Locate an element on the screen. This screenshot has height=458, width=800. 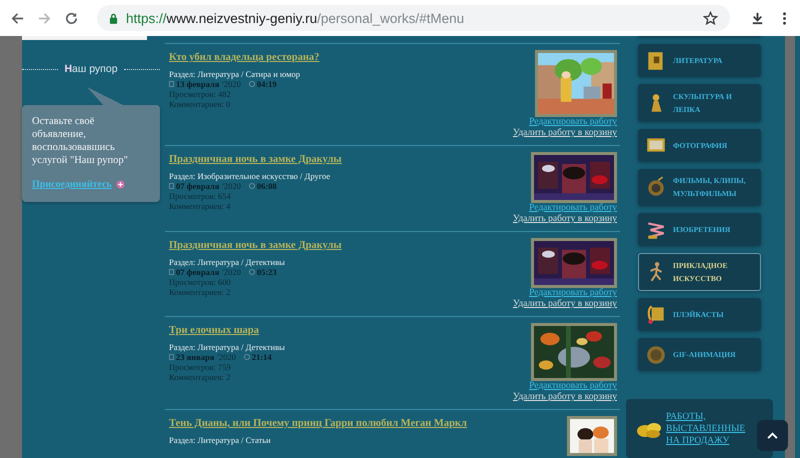
lock-icon is located at coordinates (113, 18).